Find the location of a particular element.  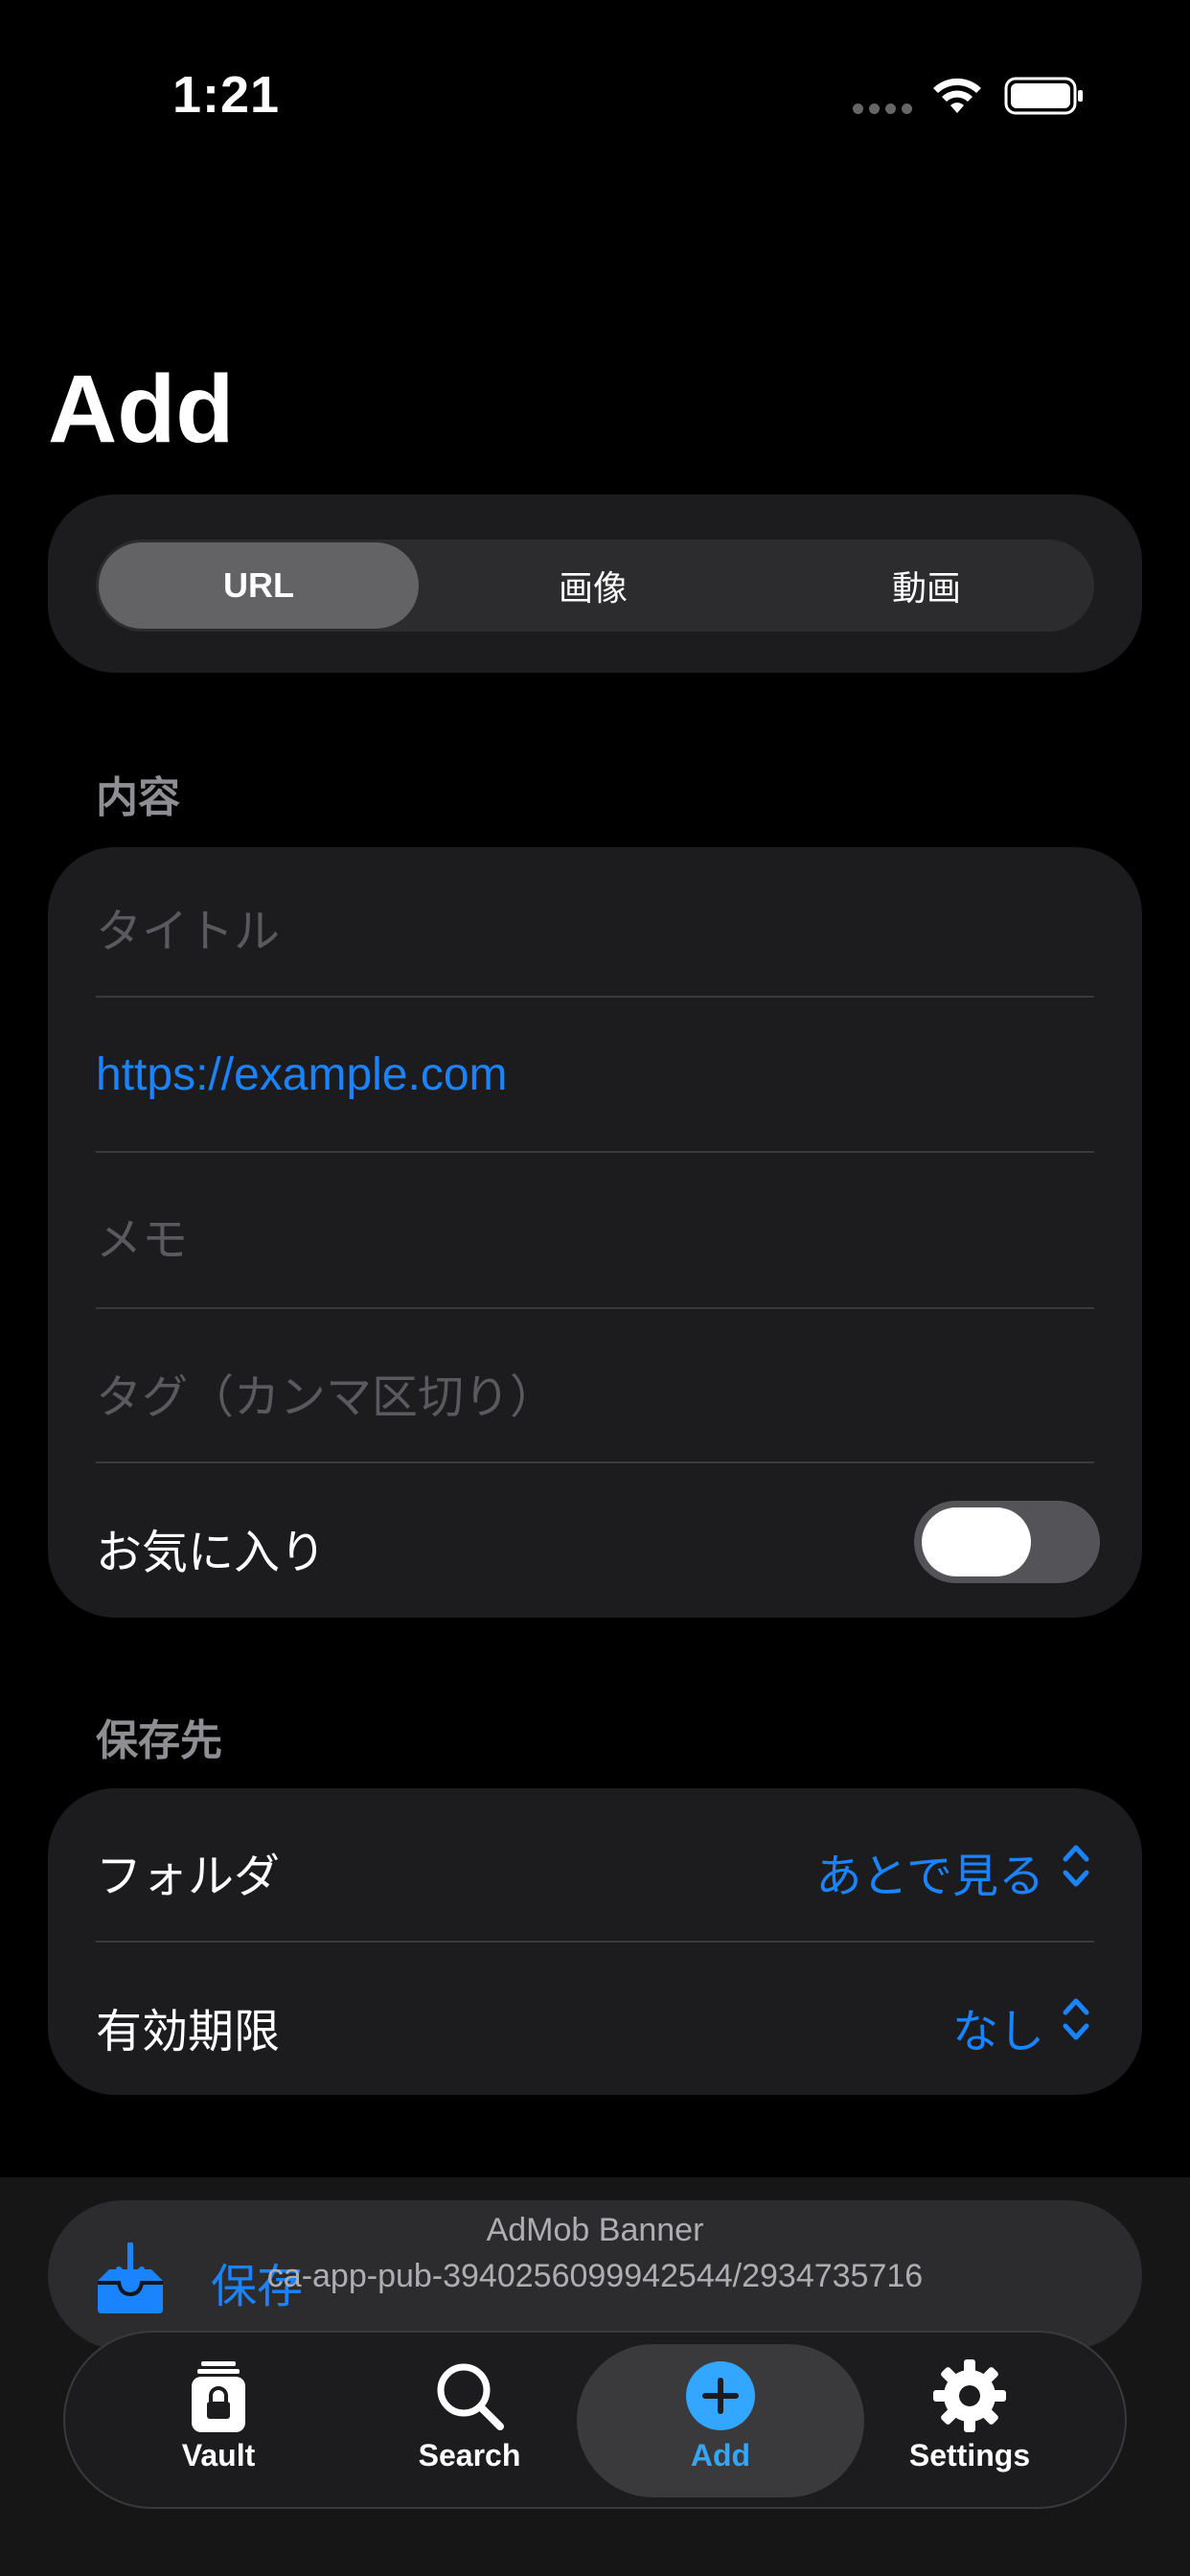

lock-icon is located at coordinates (218, 2396).